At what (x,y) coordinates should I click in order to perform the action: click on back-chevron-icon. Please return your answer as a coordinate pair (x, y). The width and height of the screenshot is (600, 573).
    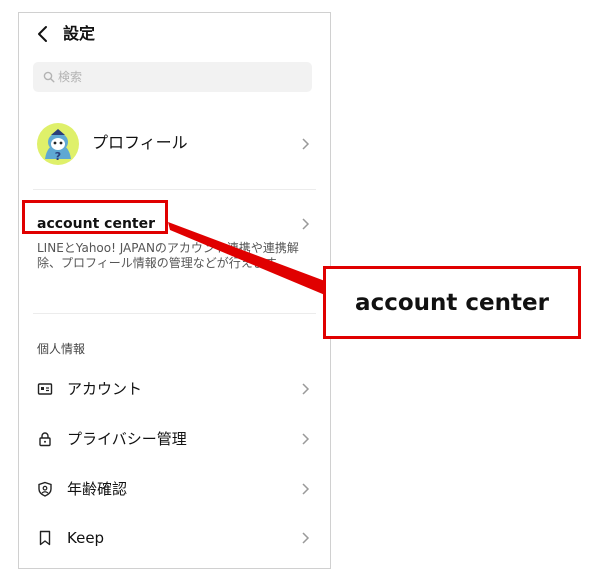
    Looking at the image, I should click on (43, 34).